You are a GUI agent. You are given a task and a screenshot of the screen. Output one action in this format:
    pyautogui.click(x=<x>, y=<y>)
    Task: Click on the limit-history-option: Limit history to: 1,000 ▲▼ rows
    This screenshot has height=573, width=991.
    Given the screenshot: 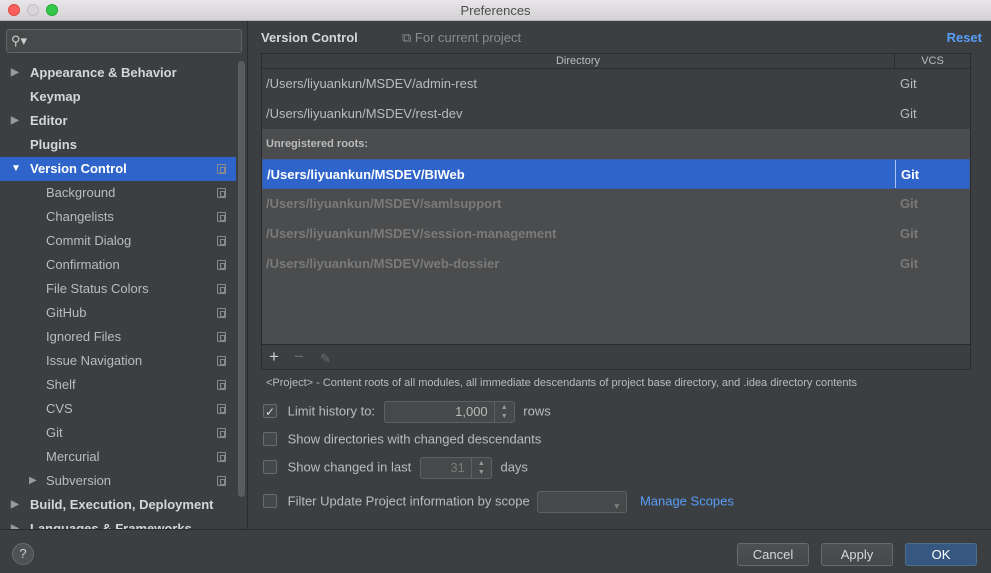 What is the action you would take?
    pyautogui.click(x=407, y=411)
    